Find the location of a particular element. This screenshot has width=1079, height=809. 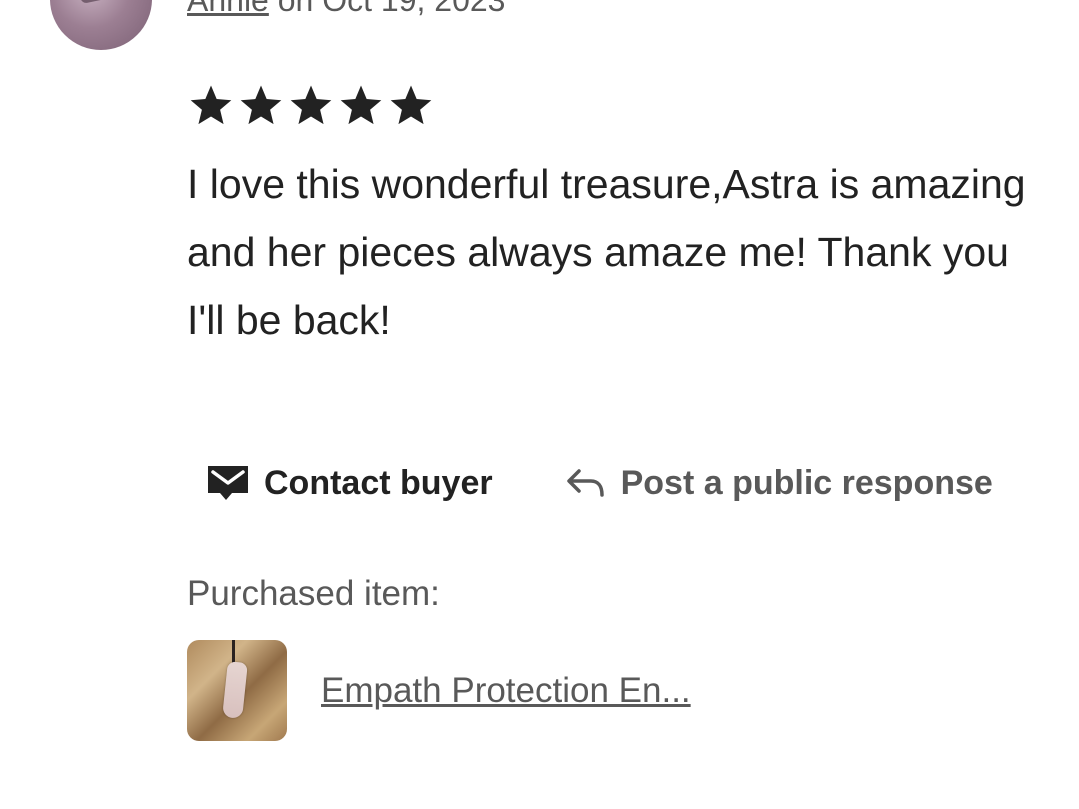

purchased-item-label: Purchased item: is located at coordinates (313, 593).